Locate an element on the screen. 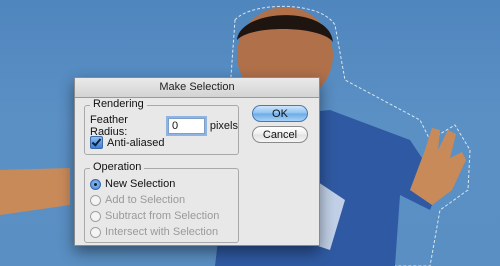 Image resolution: width=500 pixels, height=266 pixels. rendering-group-title: Rendering is located at coordinates (118, 104).